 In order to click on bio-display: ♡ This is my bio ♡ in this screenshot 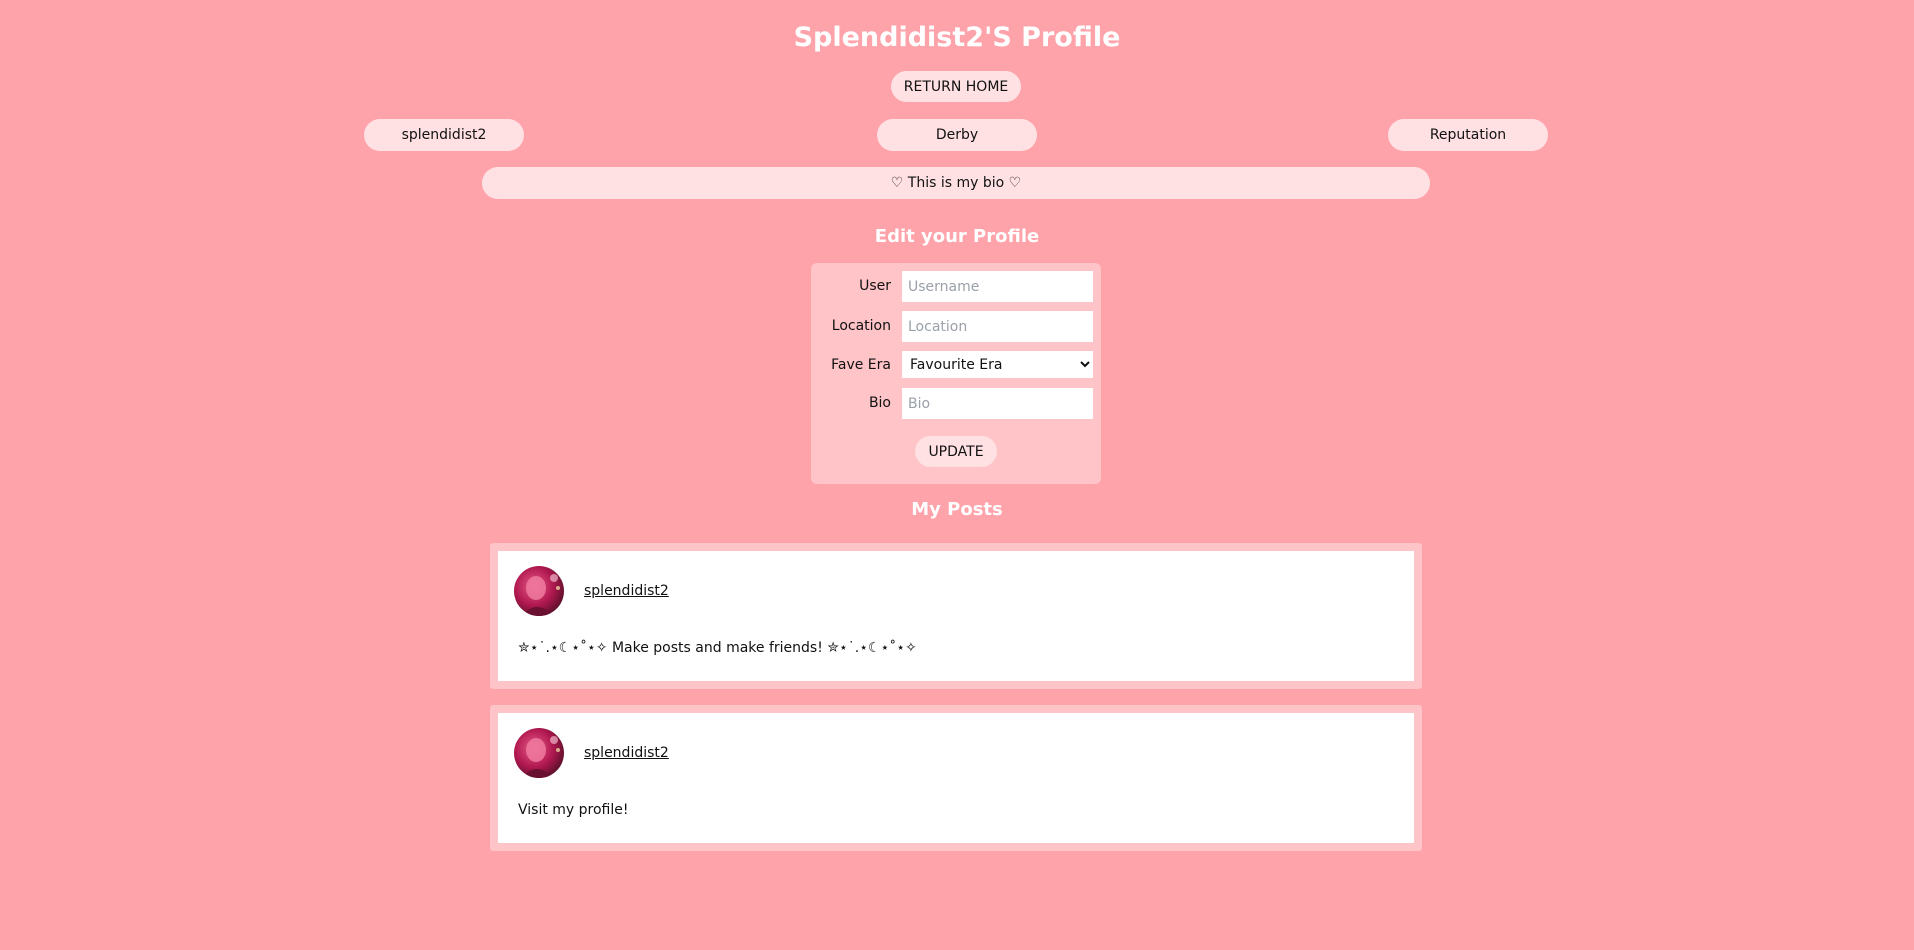, I will do `click(956, 183)`.